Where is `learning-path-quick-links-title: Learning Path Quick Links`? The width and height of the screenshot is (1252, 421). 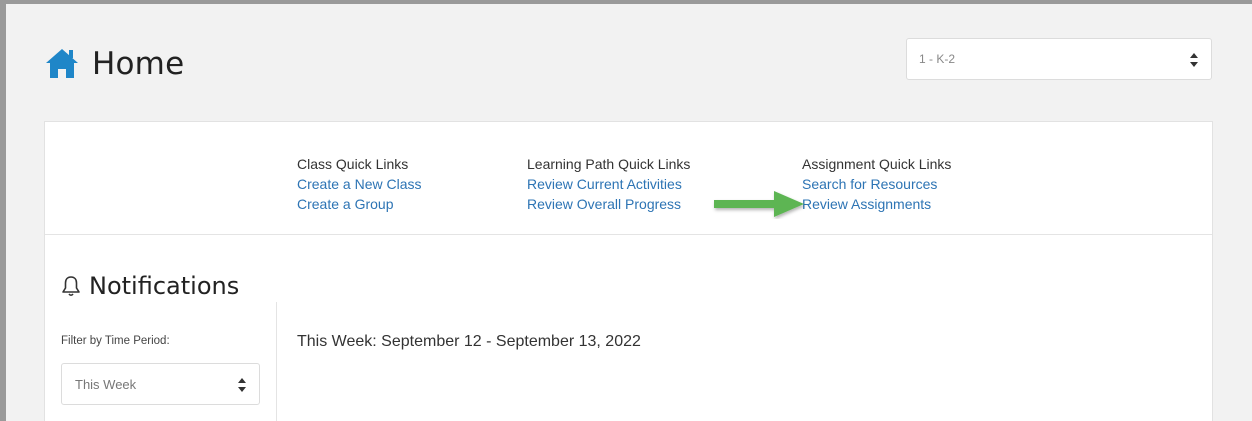 learning-path-quick-links-title: Learning Path Quick Links is located at coordinates (609, 164).